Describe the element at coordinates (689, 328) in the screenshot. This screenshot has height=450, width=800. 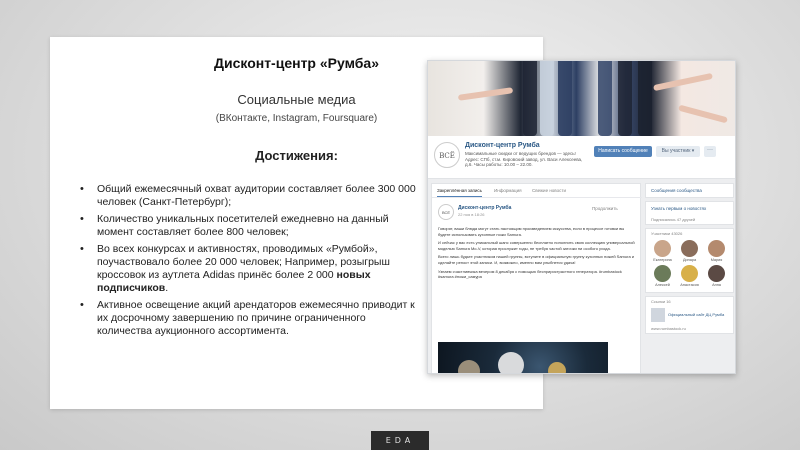
I see `link-url: www.rumbastock.ru` at that location.